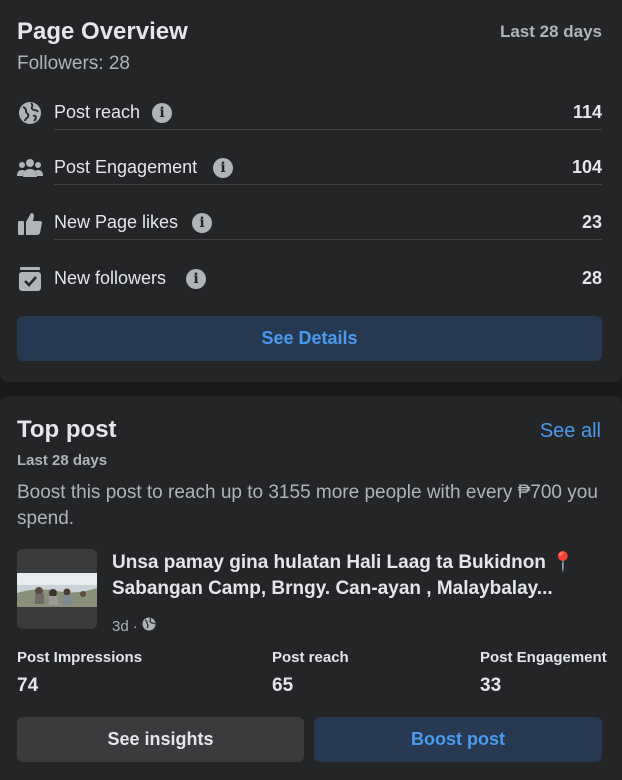 This screenshot has width=622, height=780. Describe the element at coordinates (311, 182) in the screenshot. I see `metric-post-engagement: Post Engagement i 104` at that location.